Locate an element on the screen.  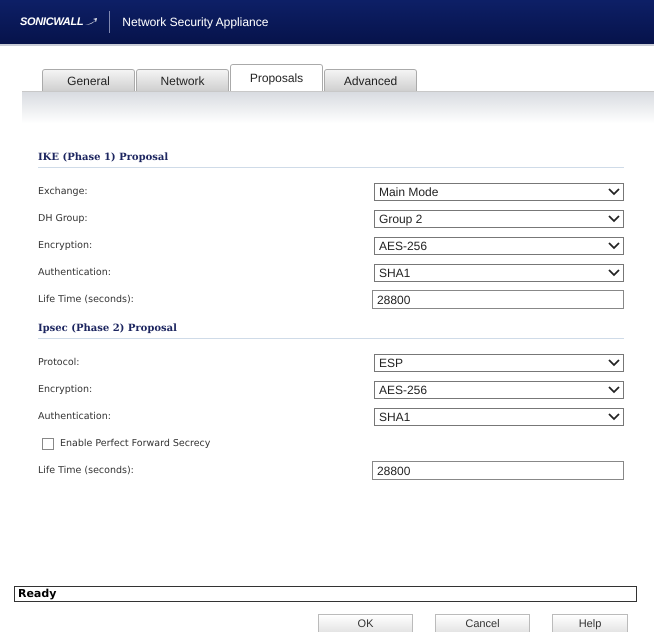
field-label: Protocol: is located at coordinates (59, 362).